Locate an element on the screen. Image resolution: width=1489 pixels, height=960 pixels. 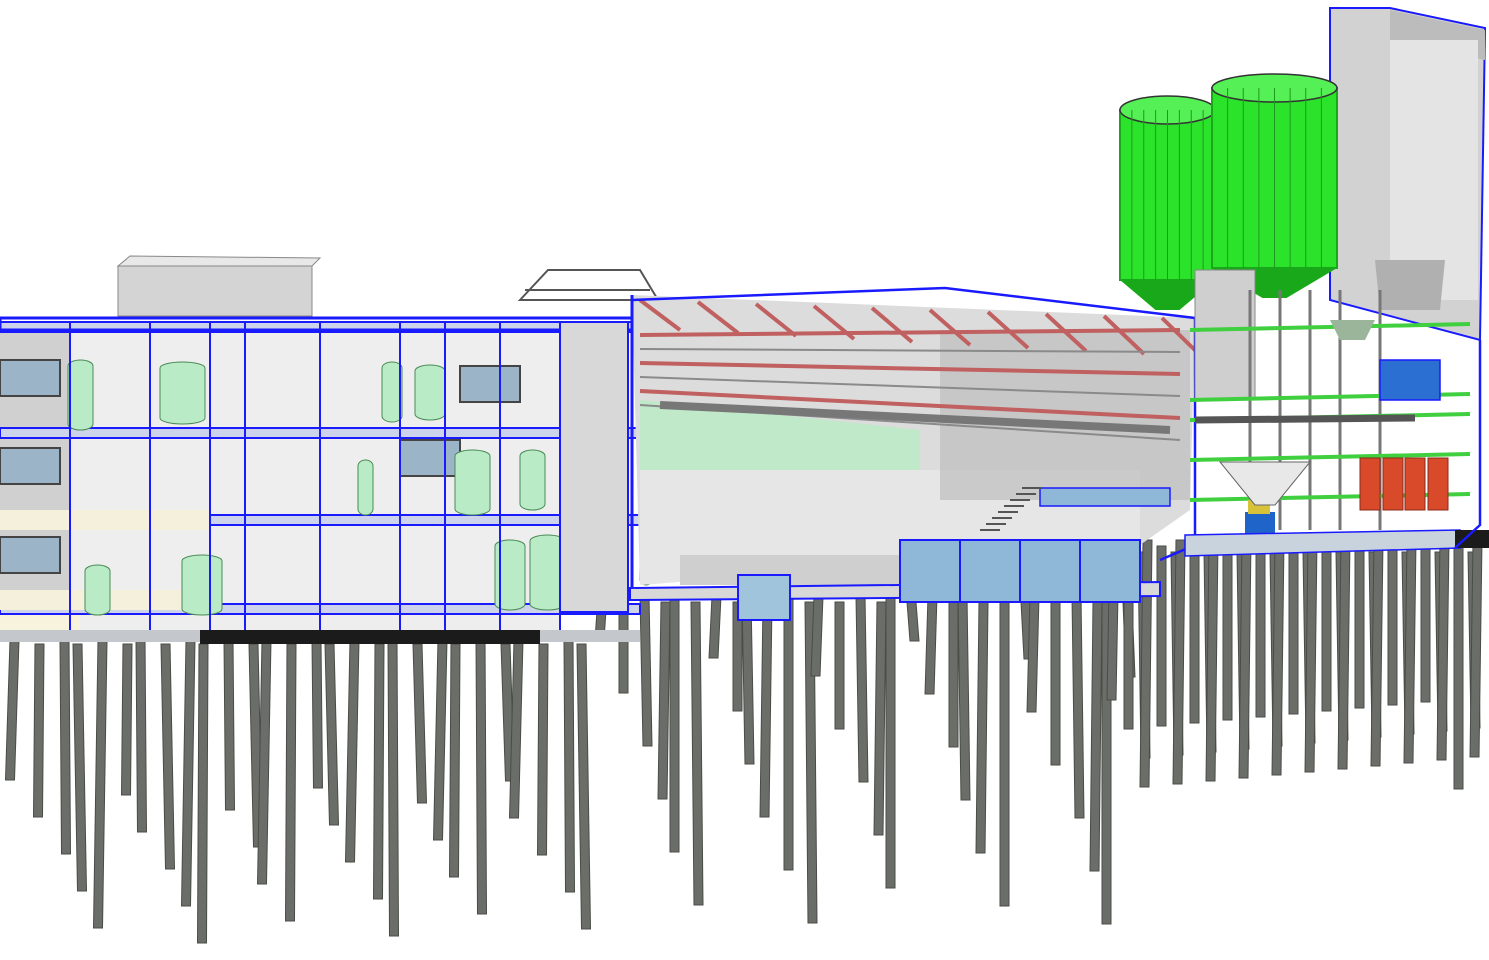
floor-plinth is located at coordinates (795, 570).